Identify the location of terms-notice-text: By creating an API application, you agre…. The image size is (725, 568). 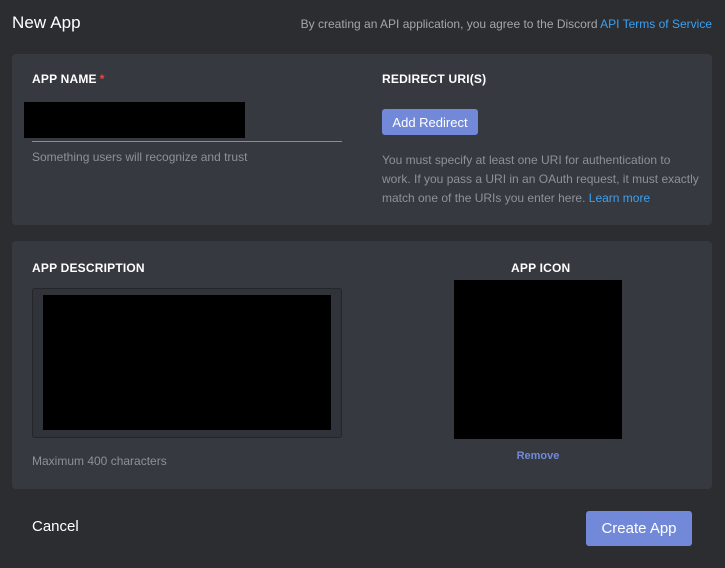
(450, 24).